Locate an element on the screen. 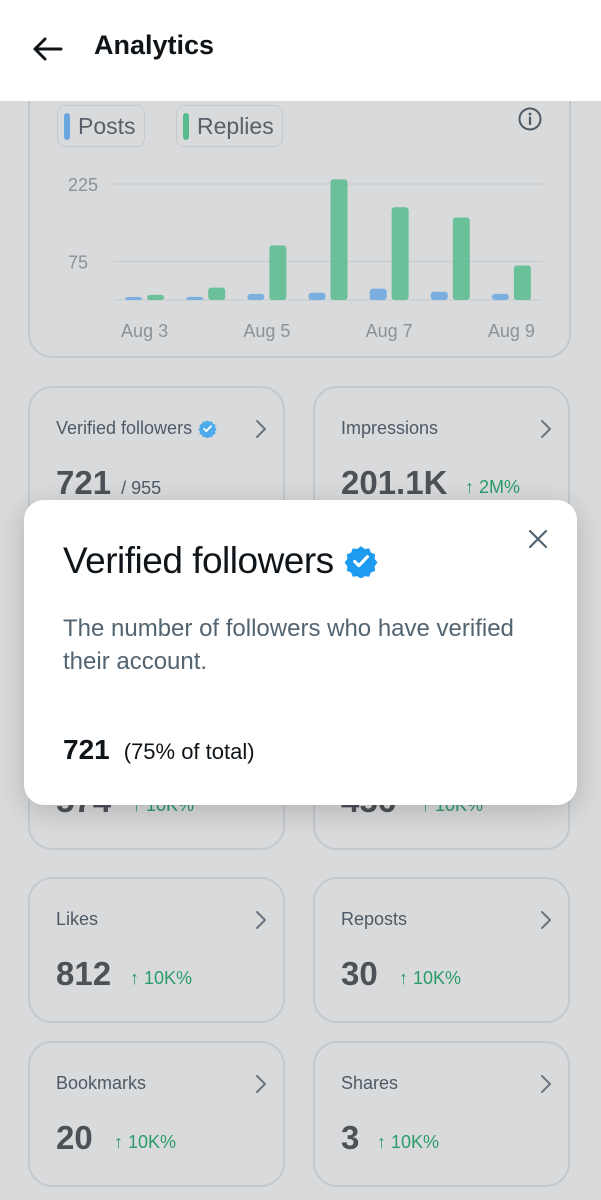 The width and height of the screenshot is (601, 1200). dialog-stat-percent: (75% of total) is located at coordinates (189, 751).